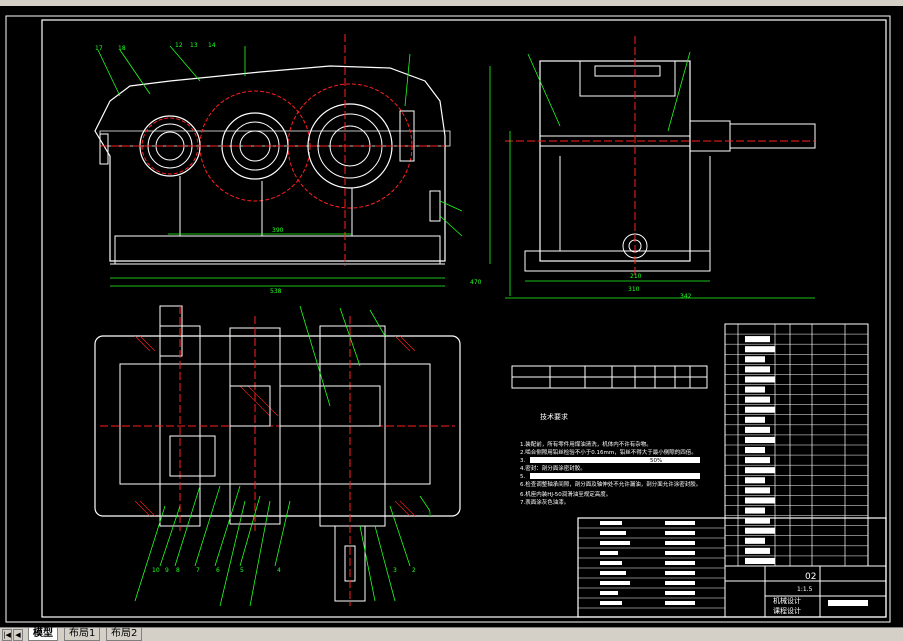  What do you see at coordinates (167, 570) in the screenshot?
I see `label-b9: 9` at bounding box center [167, 570].